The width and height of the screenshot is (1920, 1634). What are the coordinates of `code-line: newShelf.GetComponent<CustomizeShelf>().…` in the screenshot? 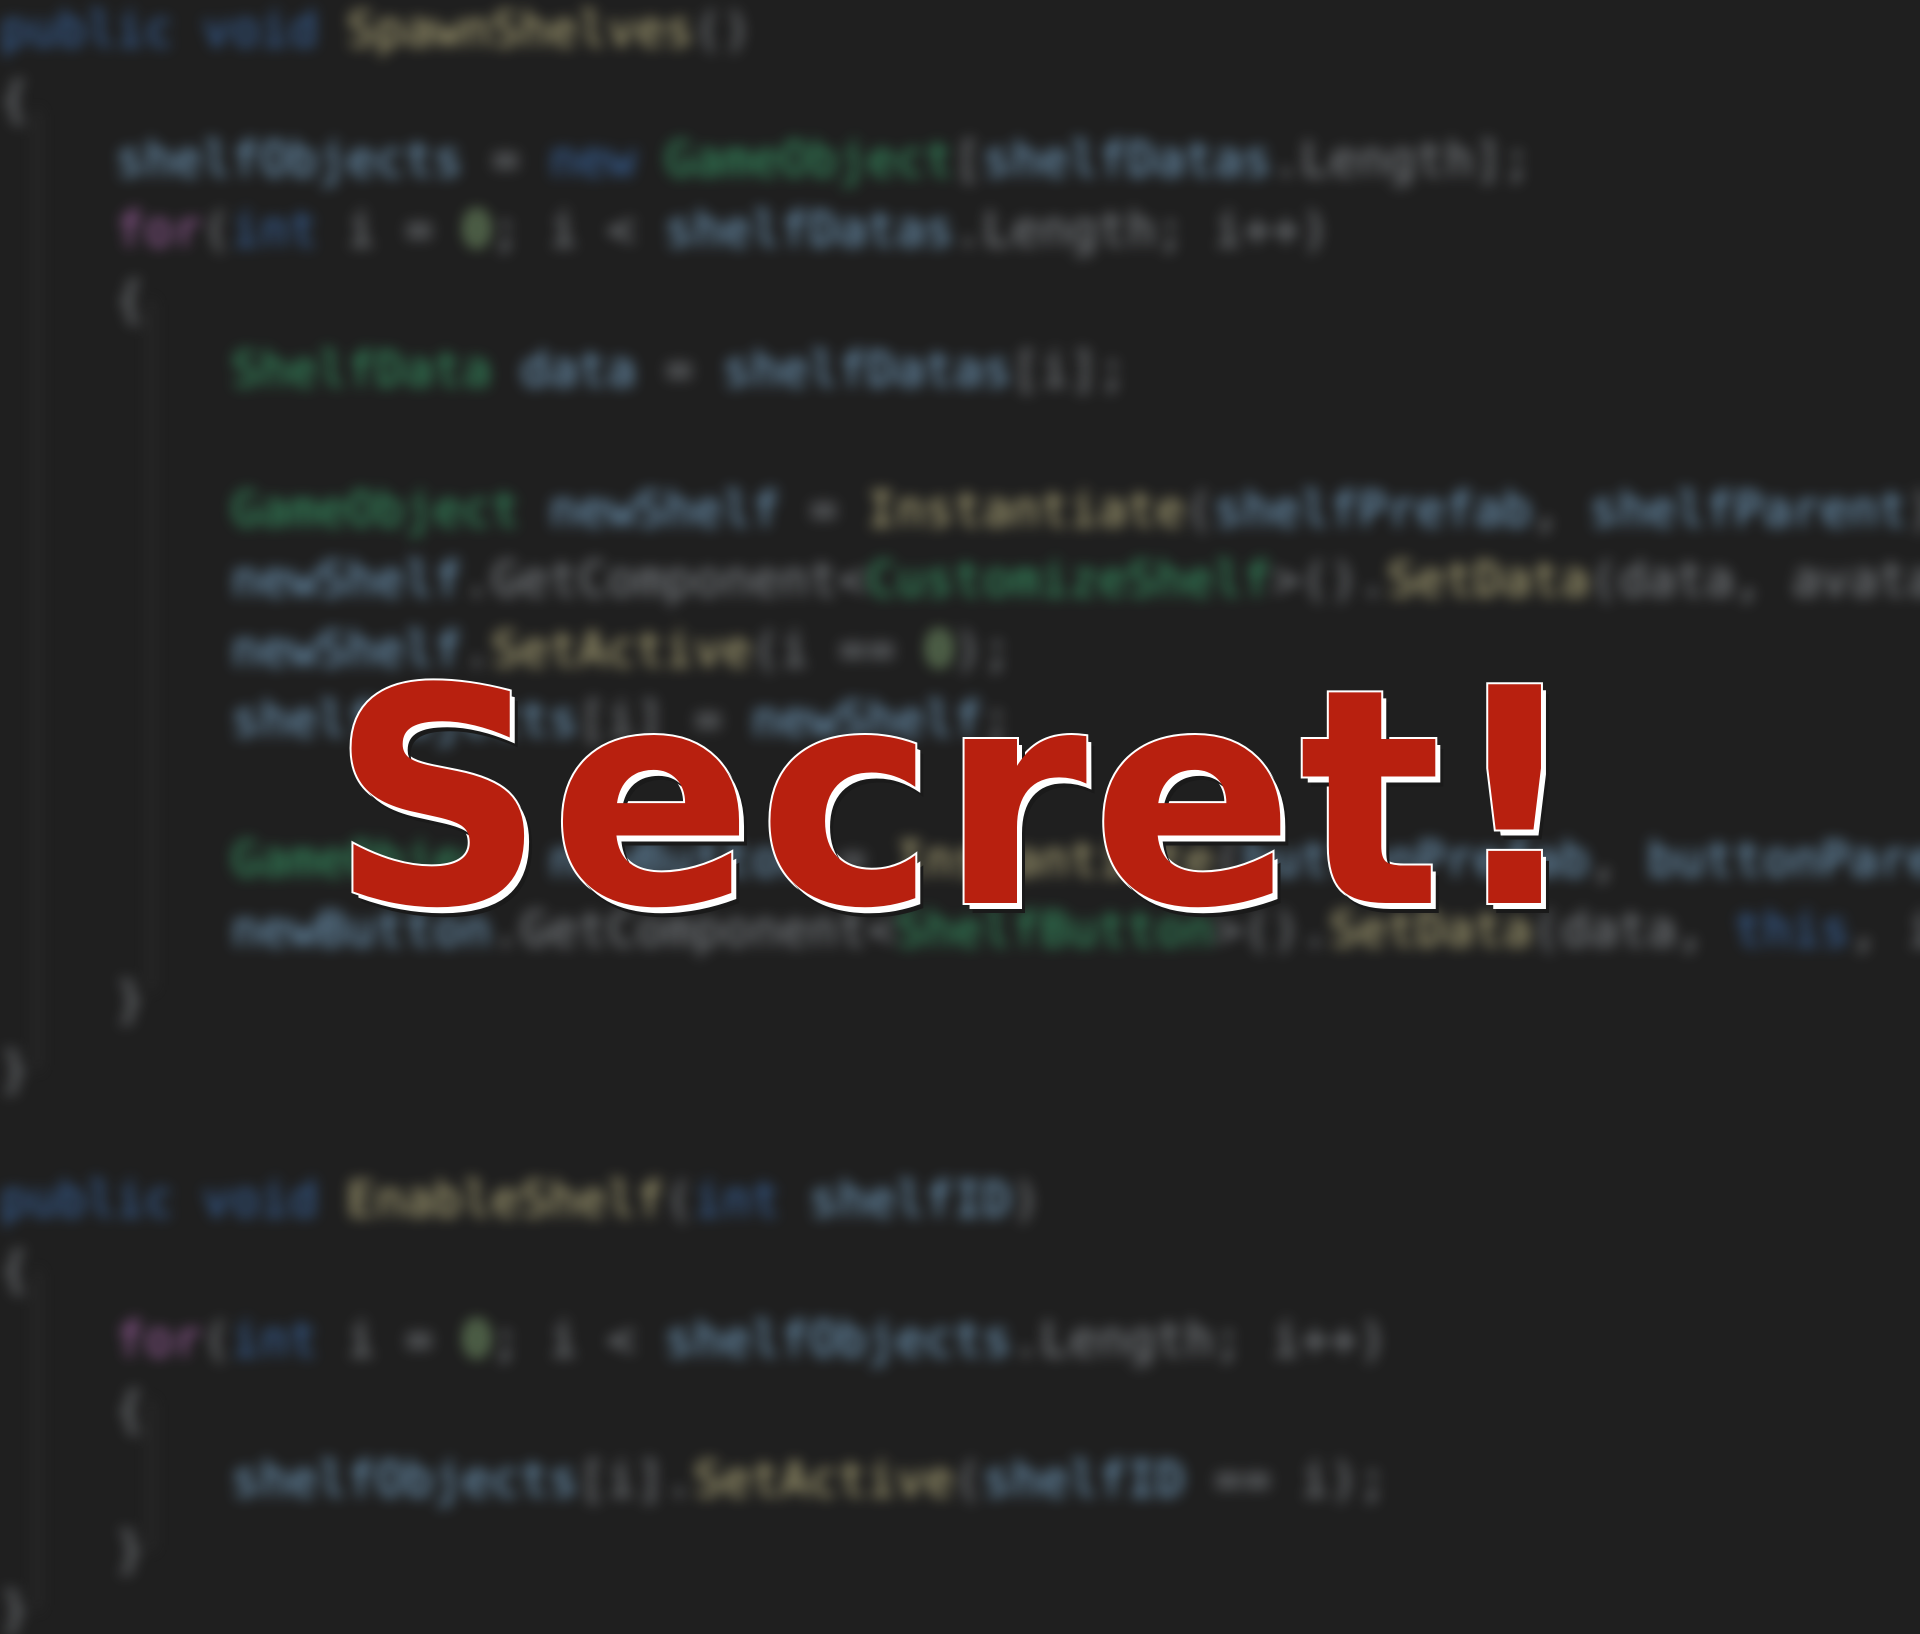 It's located at (1075, 580).